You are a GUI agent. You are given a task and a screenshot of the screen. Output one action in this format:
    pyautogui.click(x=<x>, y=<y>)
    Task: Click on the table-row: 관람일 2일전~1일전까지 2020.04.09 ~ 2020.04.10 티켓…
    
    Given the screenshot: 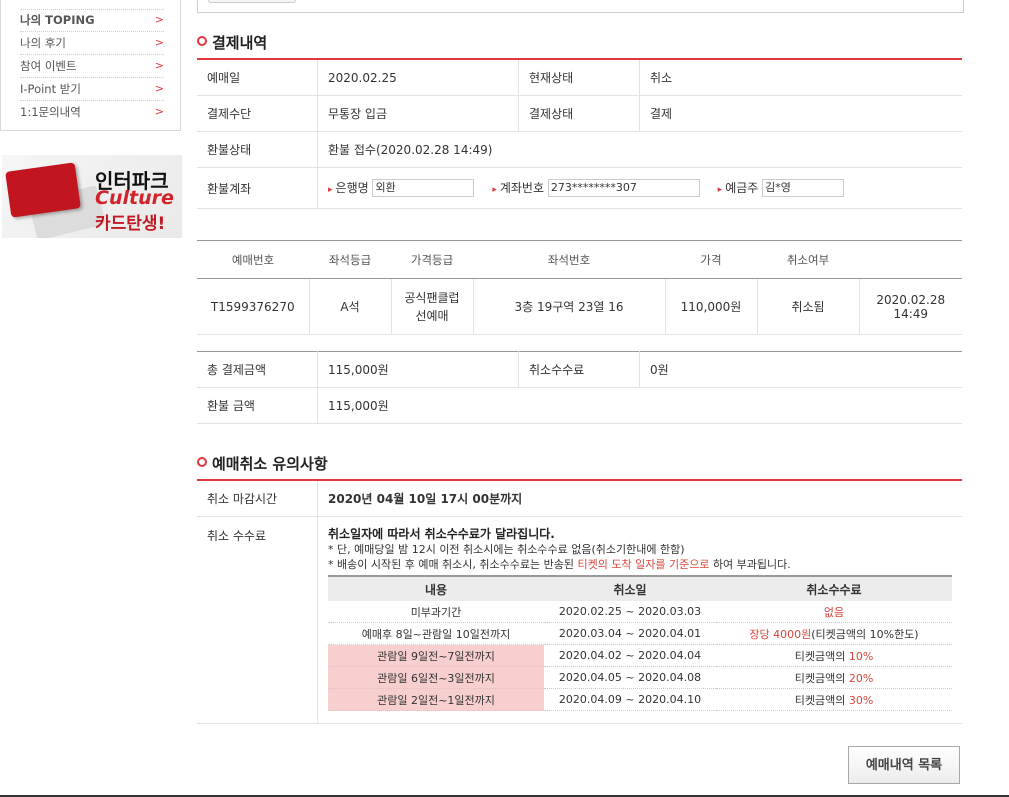 What is the action you would take?
    pyautogui.click(x=640, y=699)
    